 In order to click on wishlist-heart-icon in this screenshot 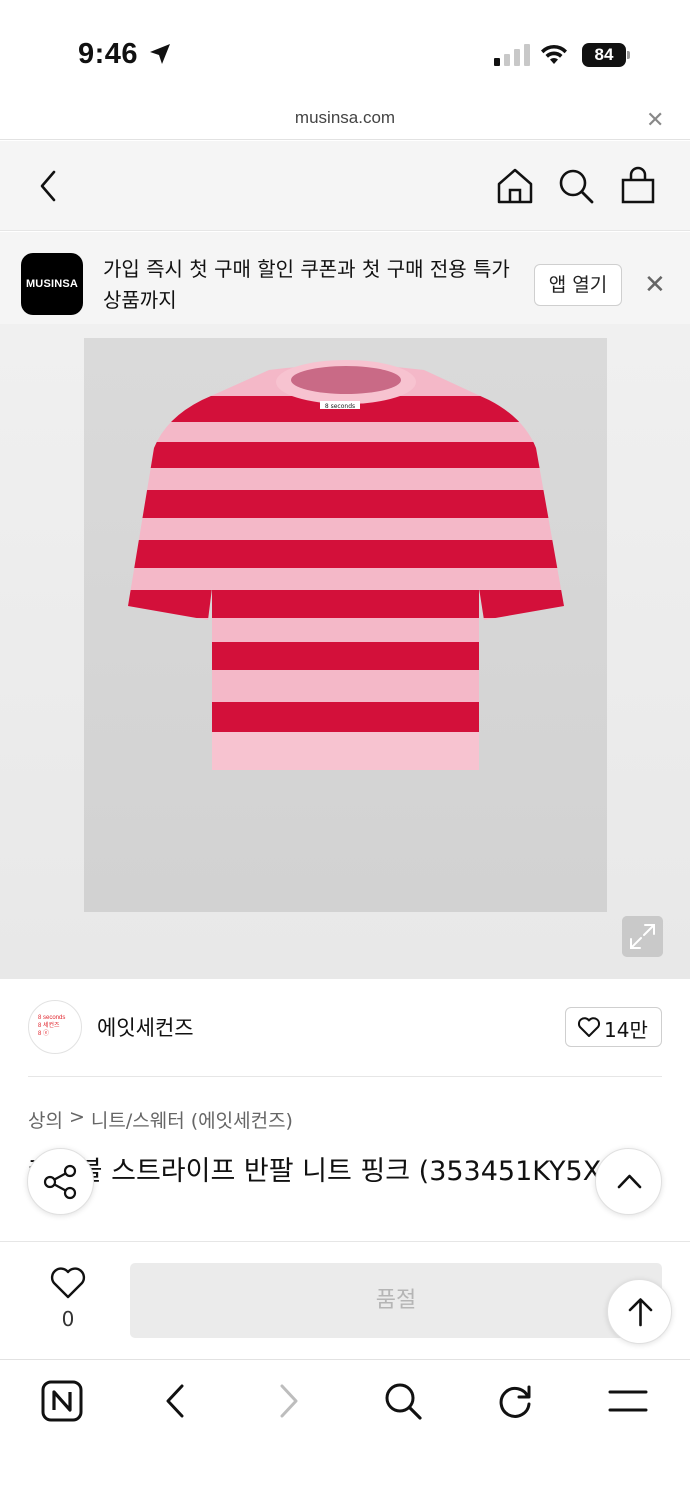, I will do `click(68, 1283)`.